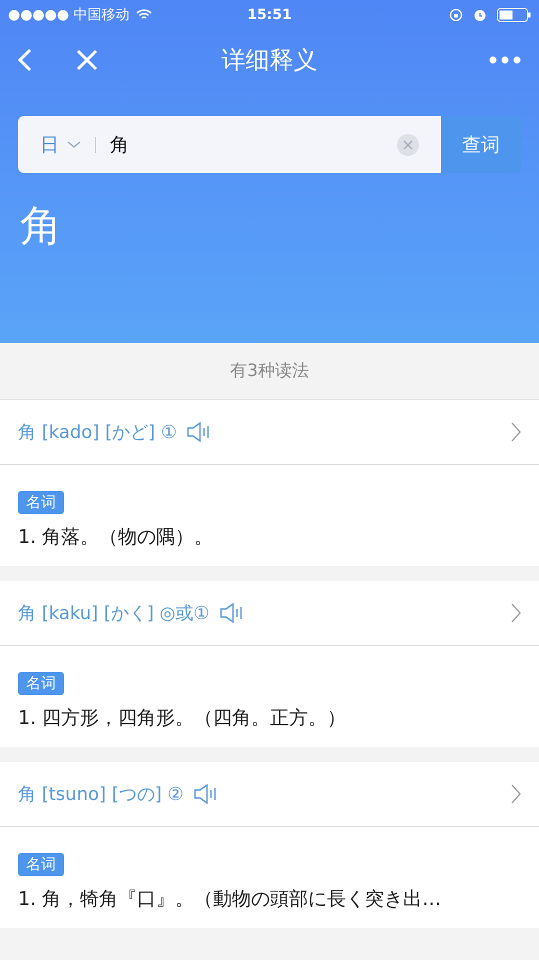 Image resolution: width=539 pixels, height=960 pixels. Describe the element at coordinates (269, 432) in the screenshot. I see `reading-row: 角 [kado] [かど] ①` at that location.